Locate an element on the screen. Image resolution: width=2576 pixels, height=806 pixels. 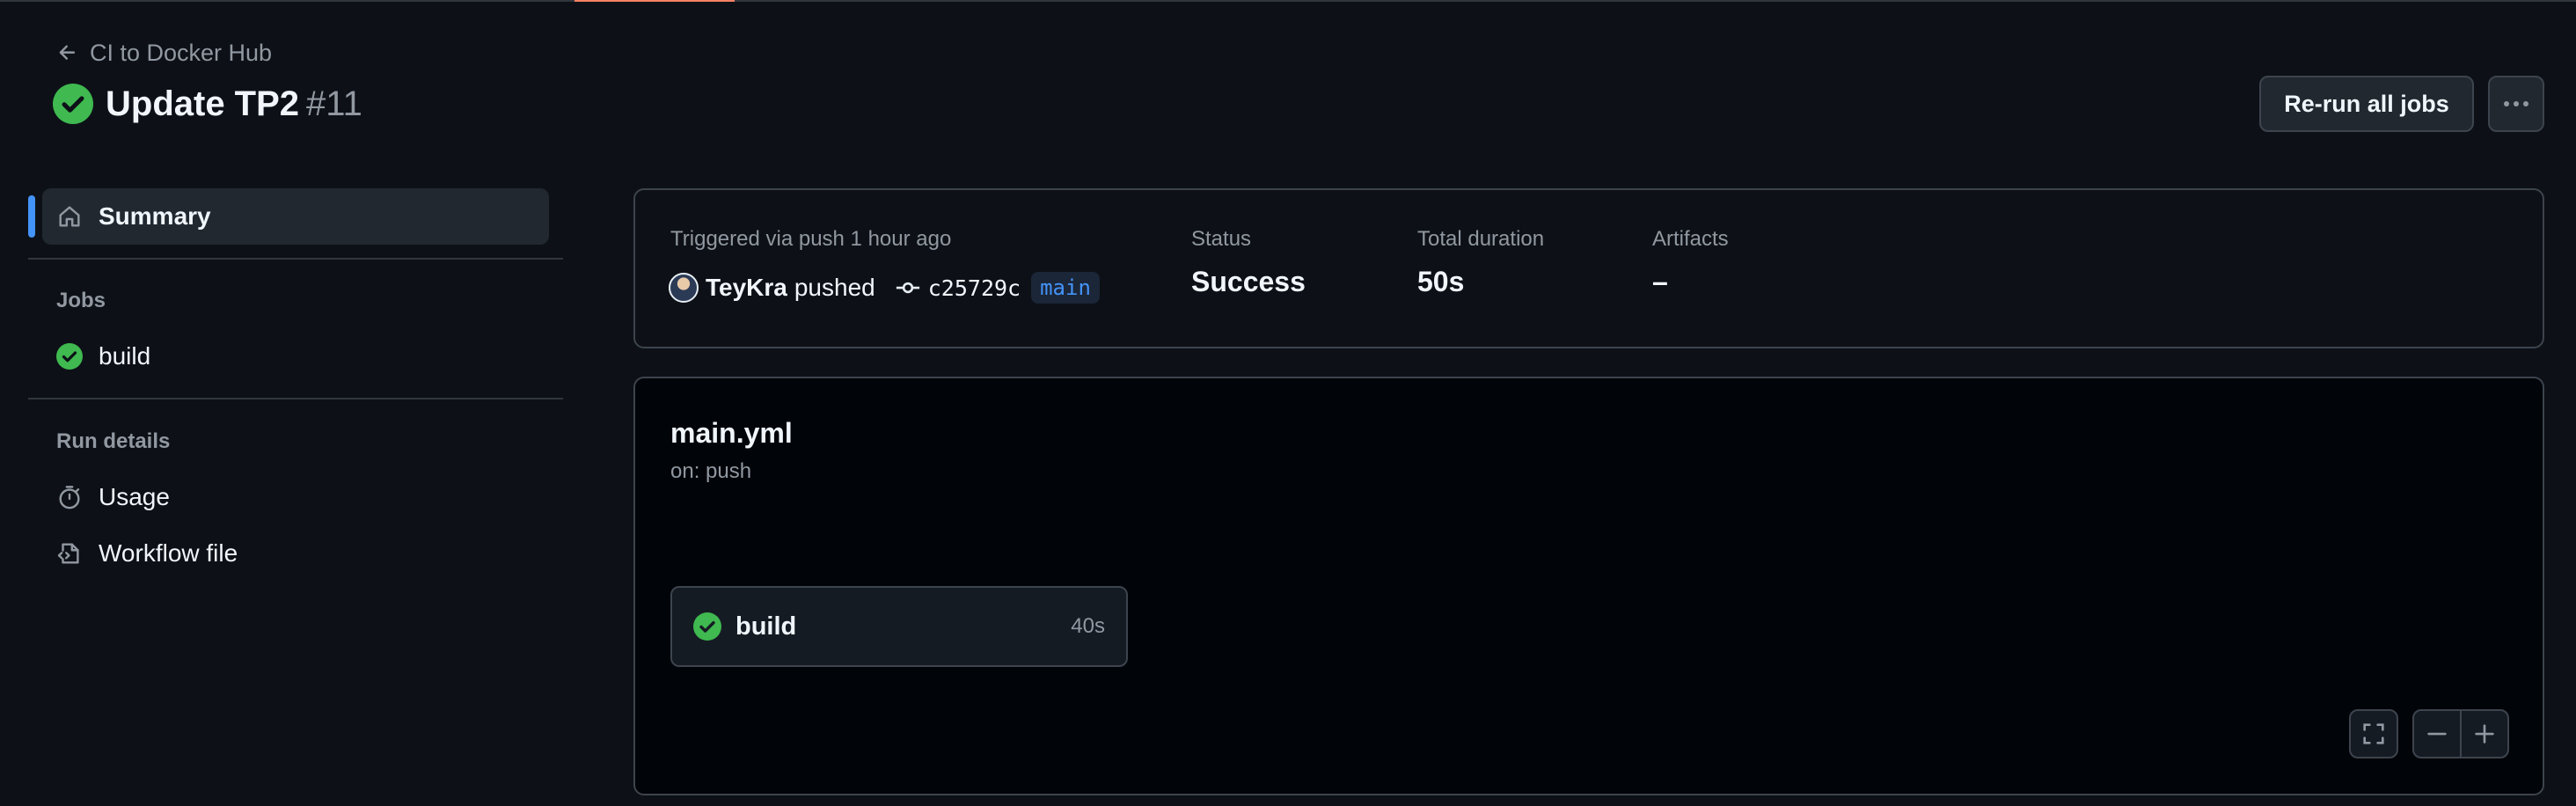
duration-label: Total duration is located at coordinates (1481, 239).